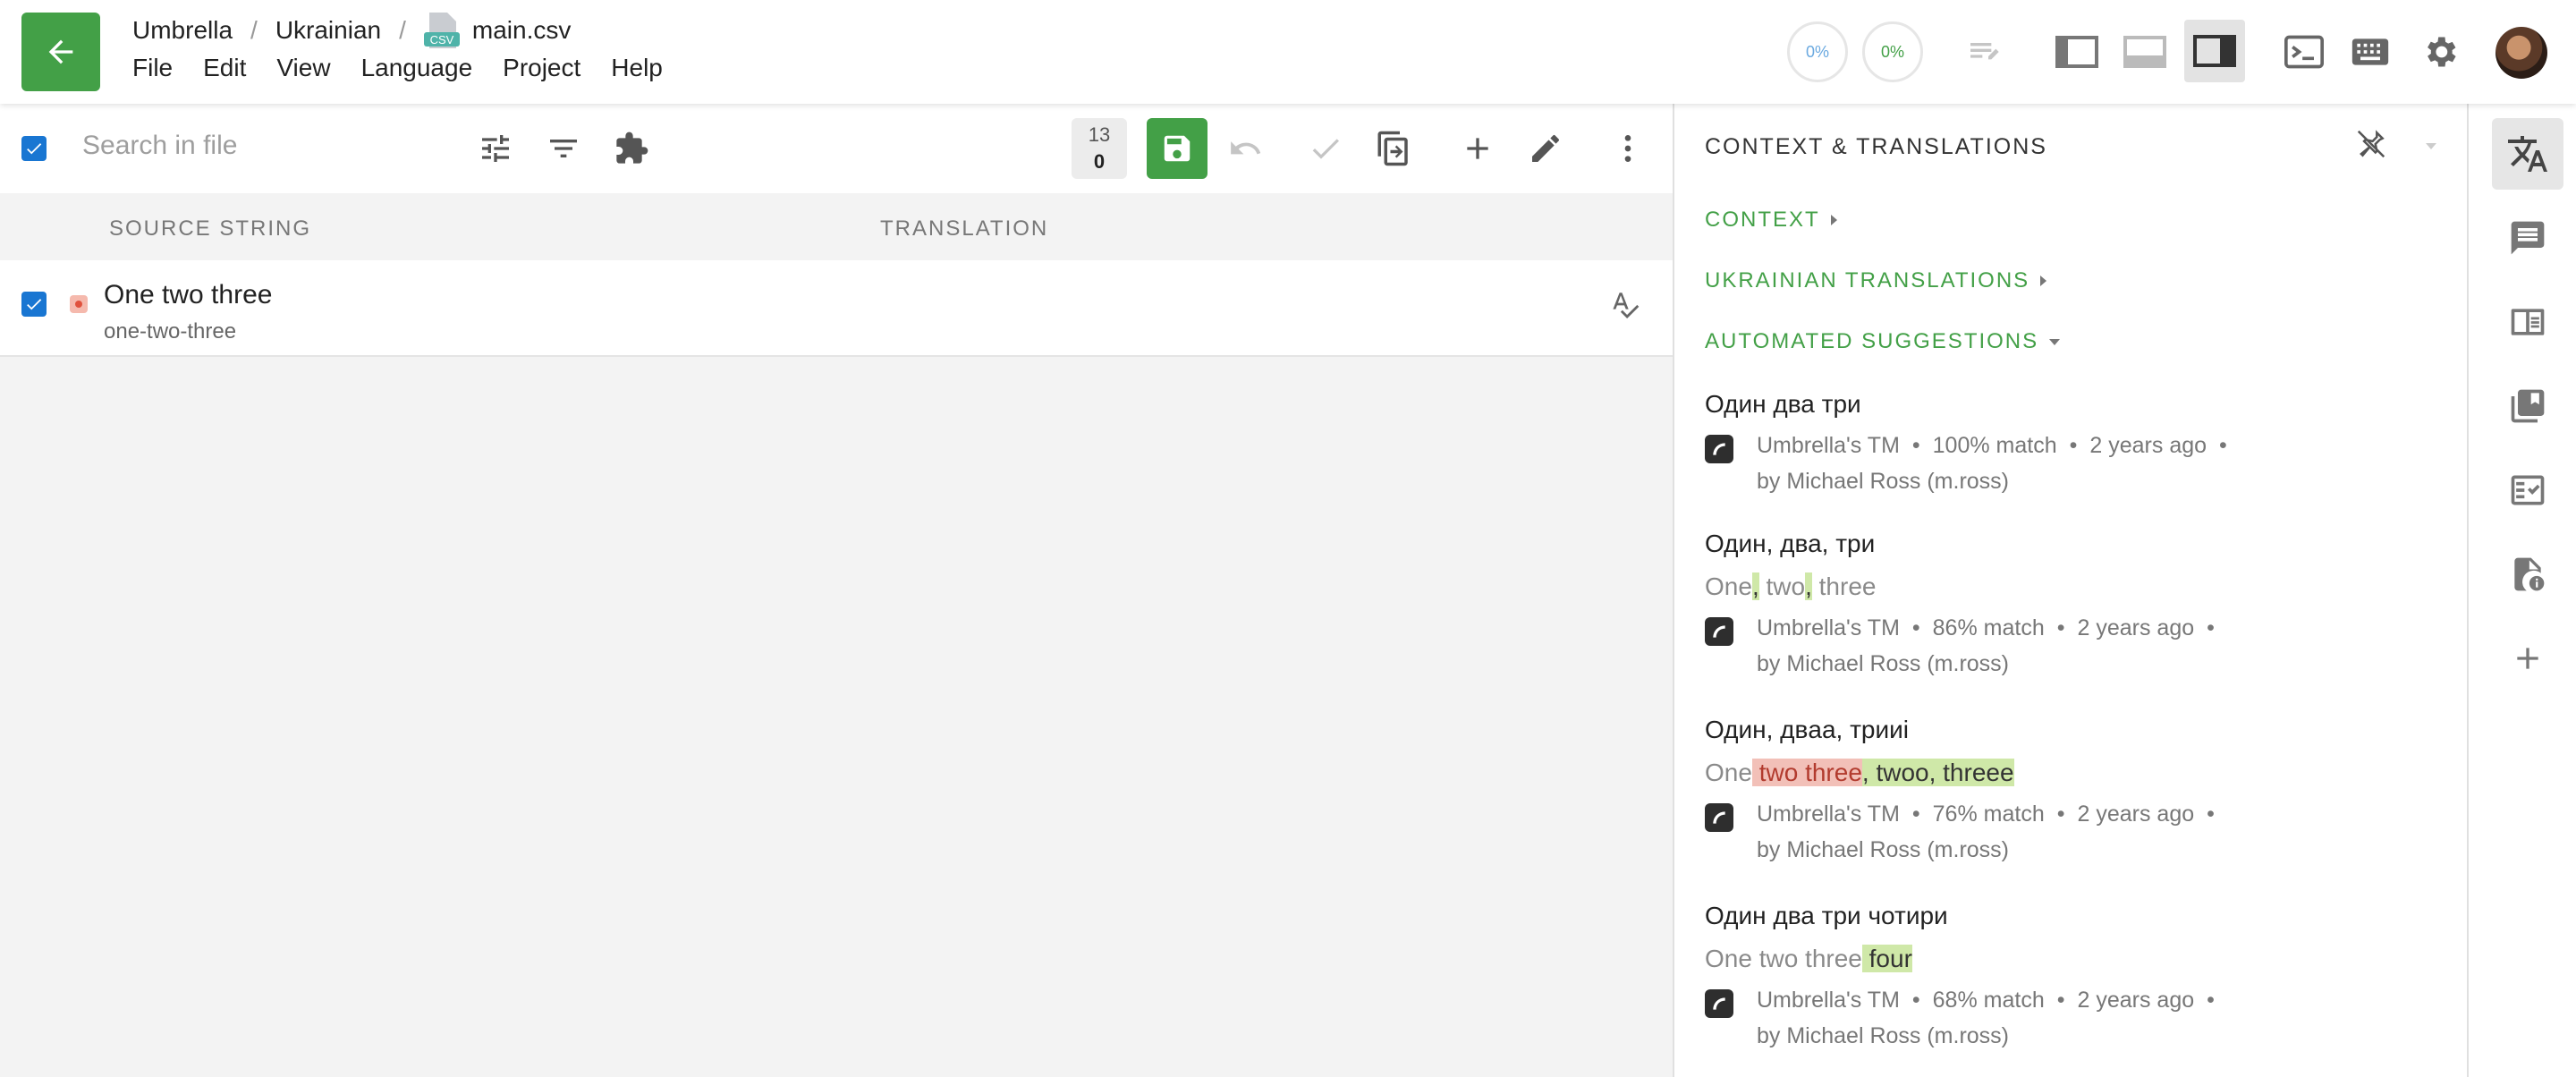 This screenshot has height=1077, width=2576. Describe the element at coordinates (2371, 146) in the screenshot. I see `pin-off-icon` at that location.